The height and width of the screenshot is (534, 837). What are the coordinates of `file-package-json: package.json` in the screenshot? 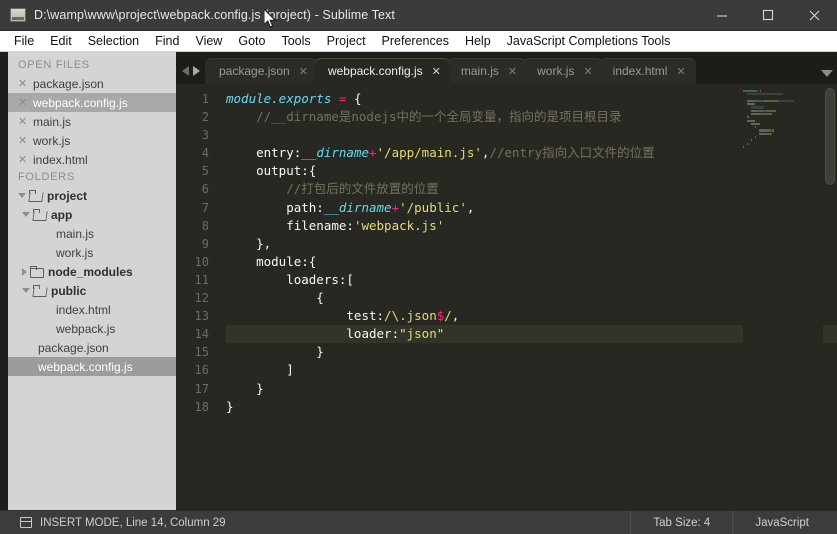 It's located at (92, 347).